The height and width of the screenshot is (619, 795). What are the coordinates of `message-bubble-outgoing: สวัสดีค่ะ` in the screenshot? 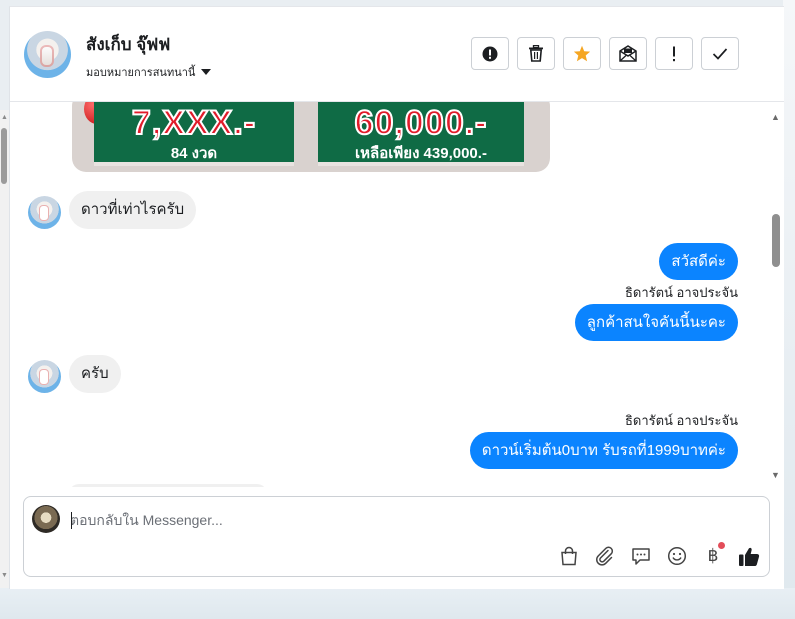 It's located at (698, 261).